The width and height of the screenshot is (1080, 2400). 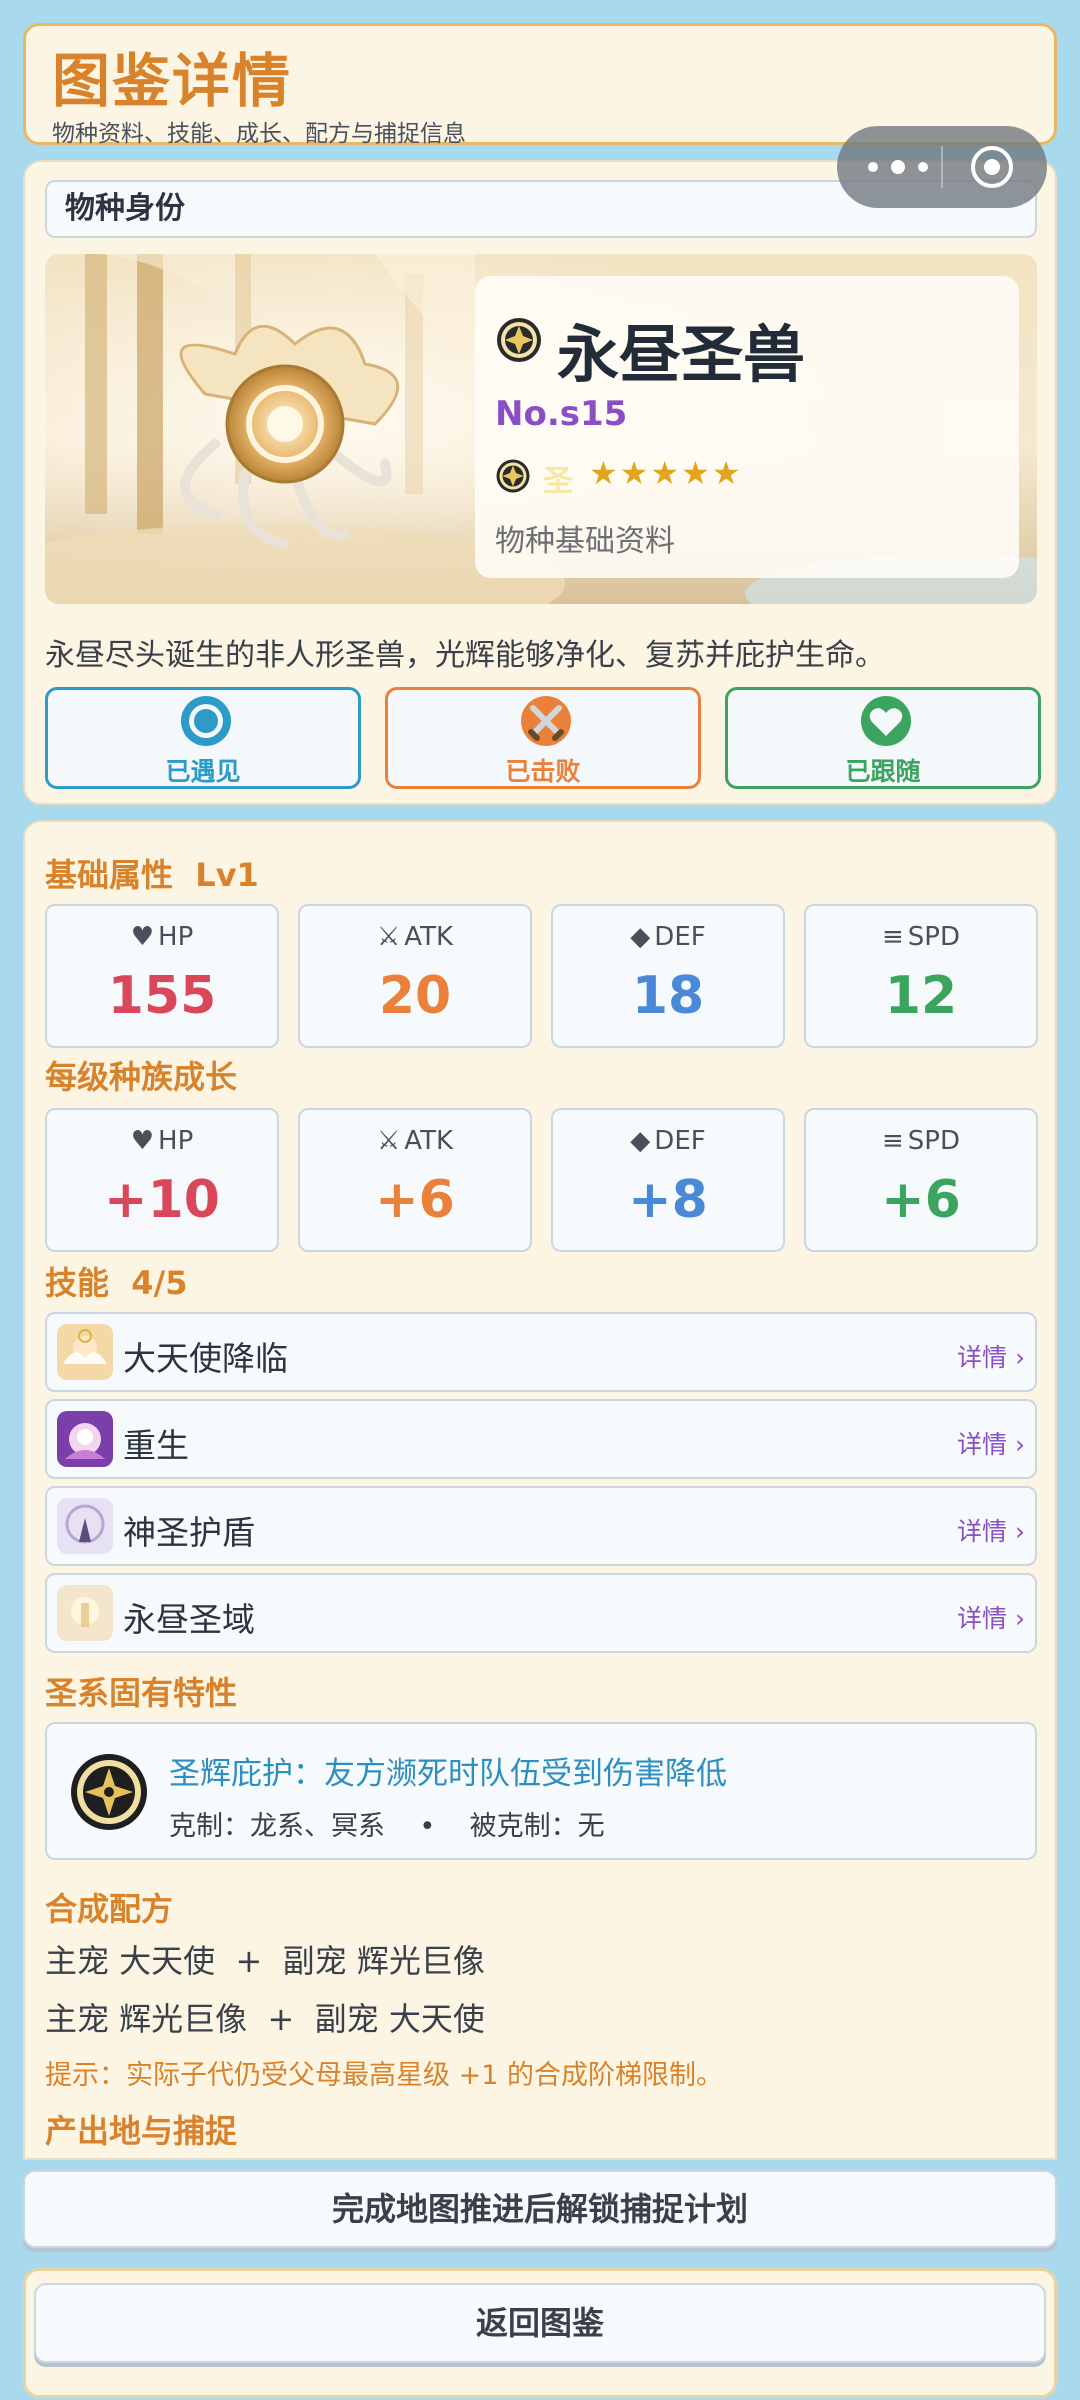 What do you see at coordinates (227, 875) in the screenshot?
I see `base-stats-level: Lv1` at bounding box center [227, 875].